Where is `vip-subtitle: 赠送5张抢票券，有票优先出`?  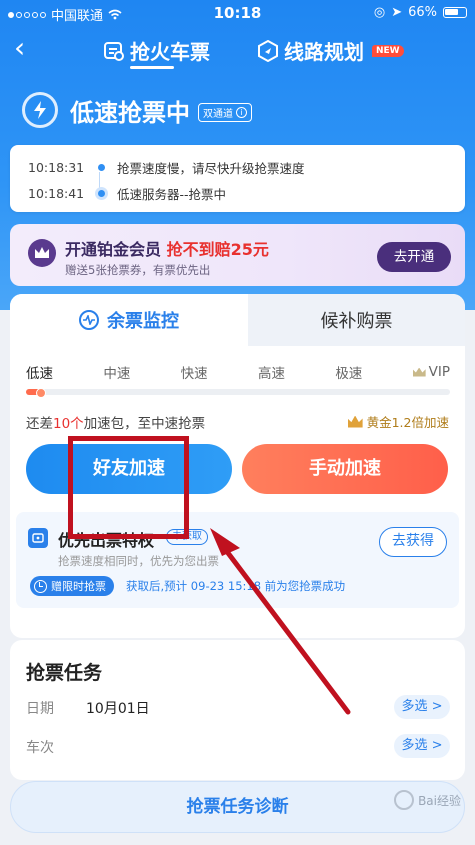
vip-subtitle: 赠送5张抢票券，有票优先出 is located at coordinates (138, 270).